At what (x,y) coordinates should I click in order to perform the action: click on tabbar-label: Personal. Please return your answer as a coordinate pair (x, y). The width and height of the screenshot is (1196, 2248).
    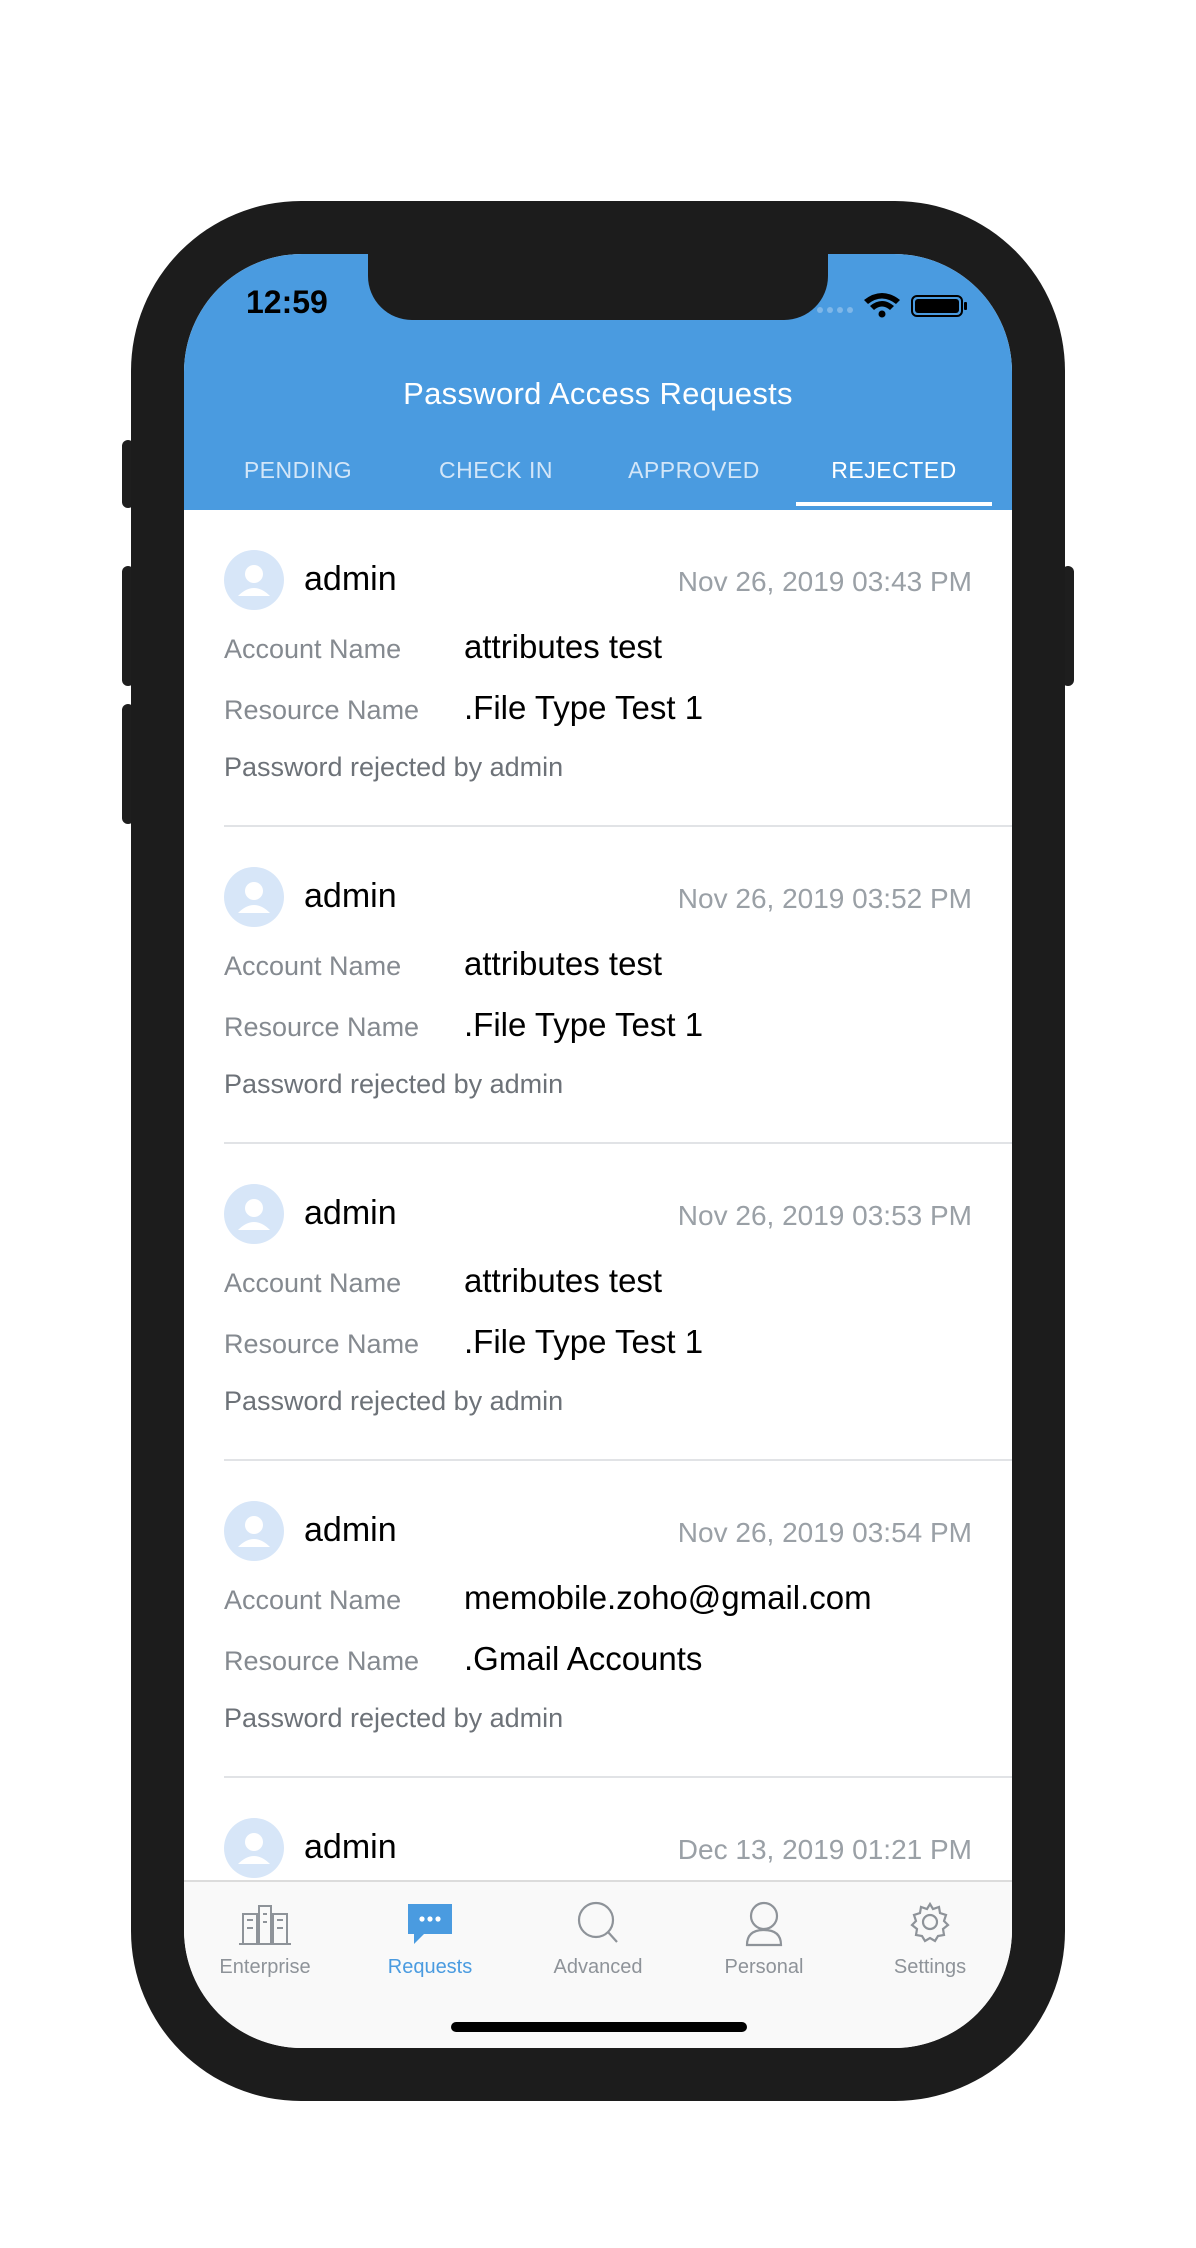
    Looking at the image, I should click on (764, 1967).